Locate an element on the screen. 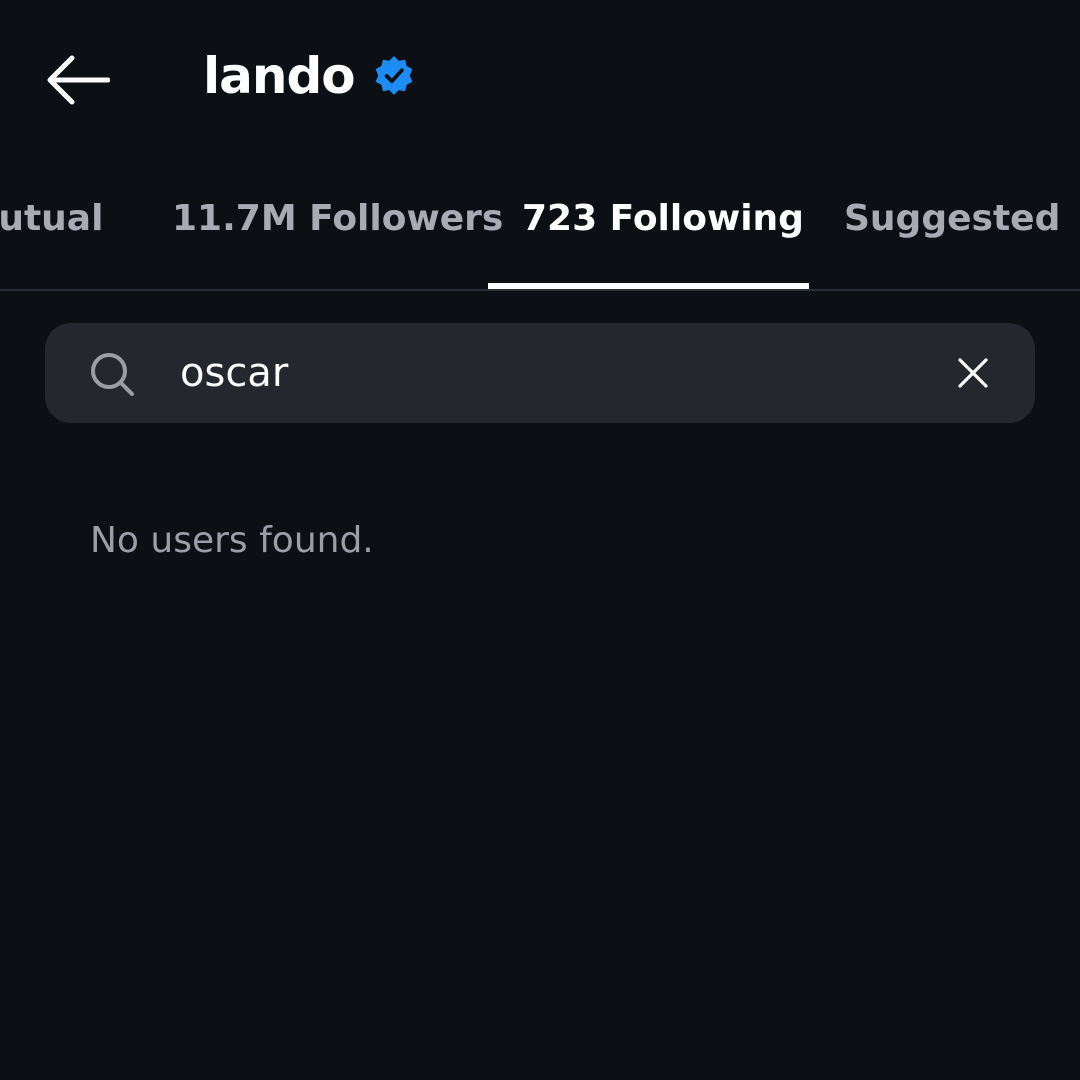 Image resolution: width=1080 pixels, height=1080 pixels. profile-title: lando is located at coordinates (309, 76).